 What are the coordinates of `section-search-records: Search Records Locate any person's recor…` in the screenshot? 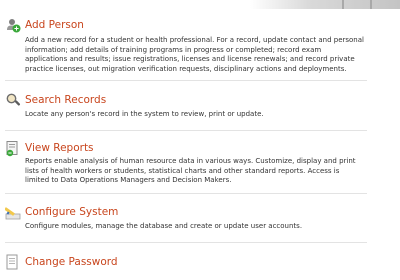 It's located at (186, 105).